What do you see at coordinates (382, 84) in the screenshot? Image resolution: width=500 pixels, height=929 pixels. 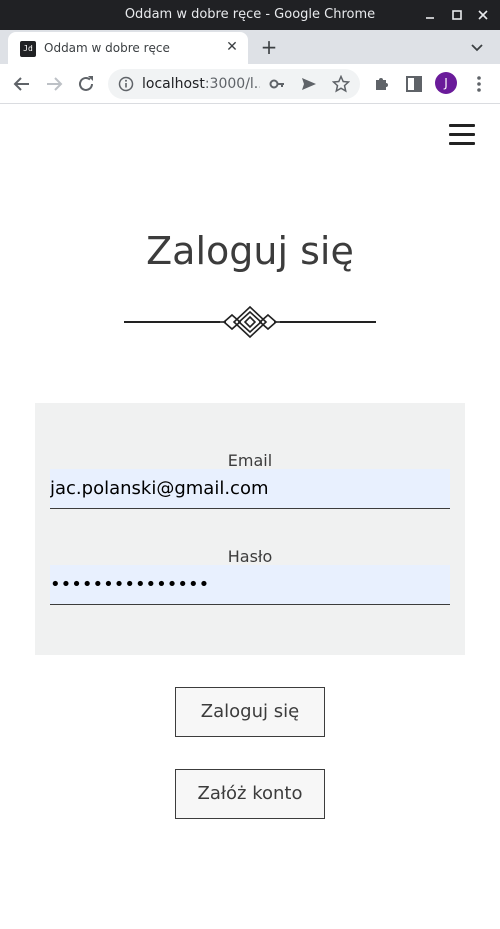 I see `extensions-puzzle-icon` at bounding box center [382, 84].